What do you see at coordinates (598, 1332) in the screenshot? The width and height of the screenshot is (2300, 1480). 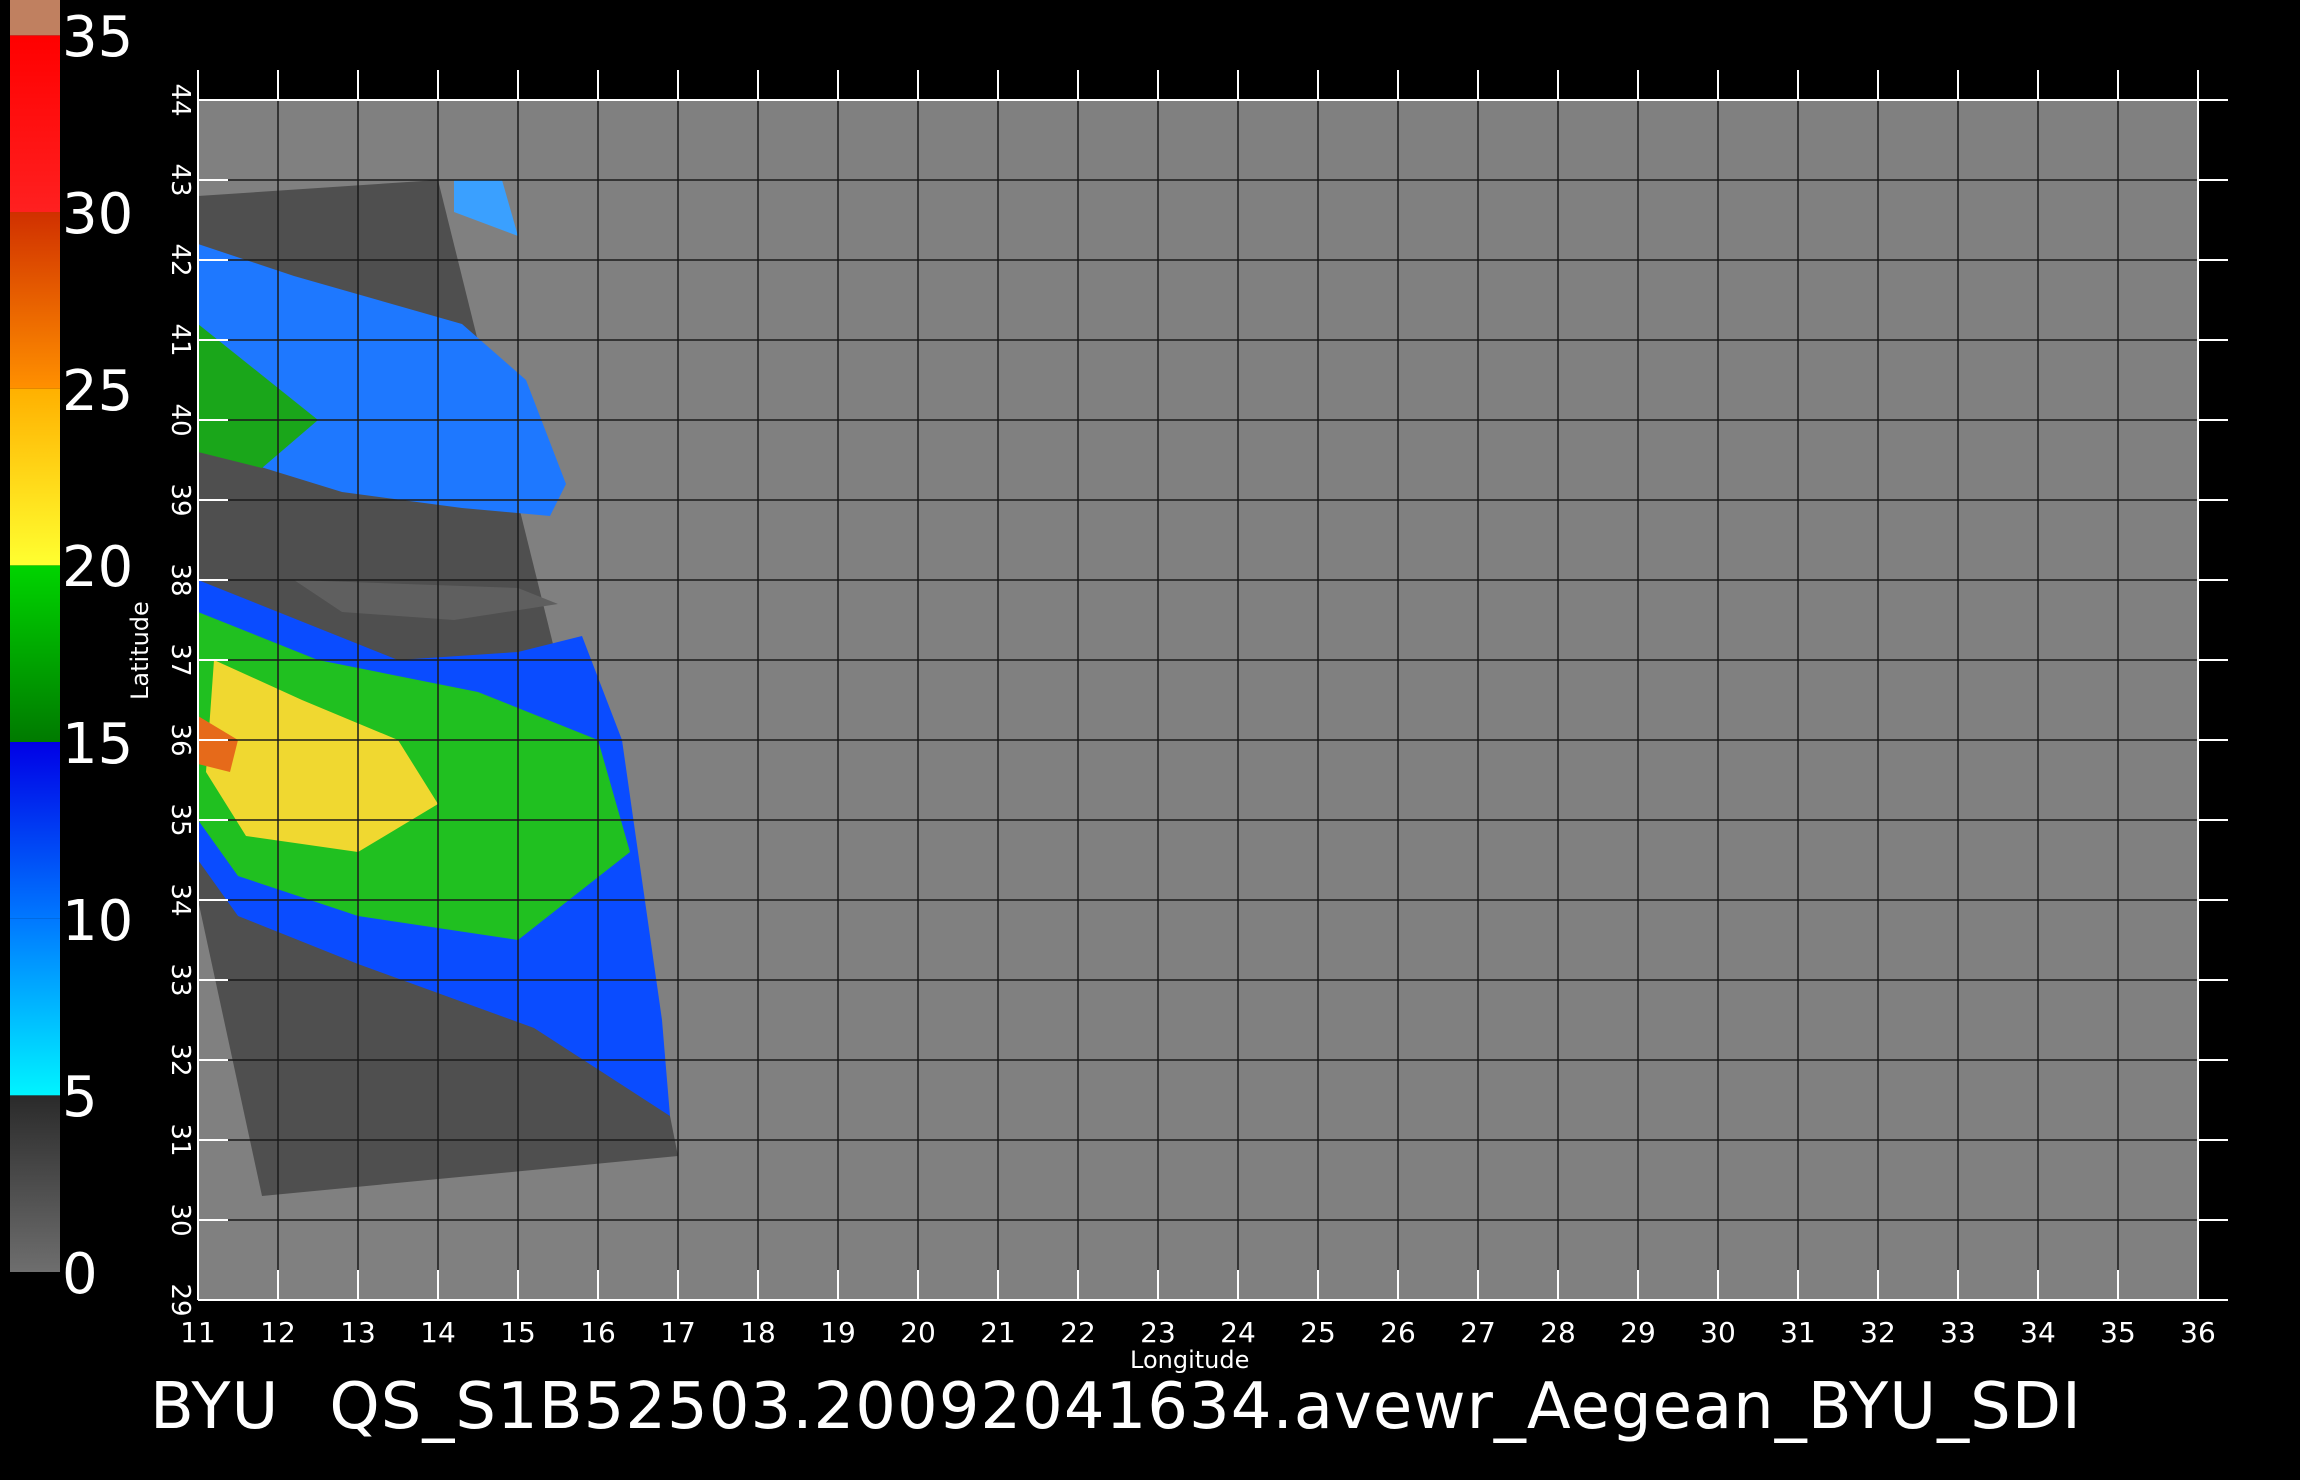 I see `x-tick-label: 16` at bounding box center [598, 1332].